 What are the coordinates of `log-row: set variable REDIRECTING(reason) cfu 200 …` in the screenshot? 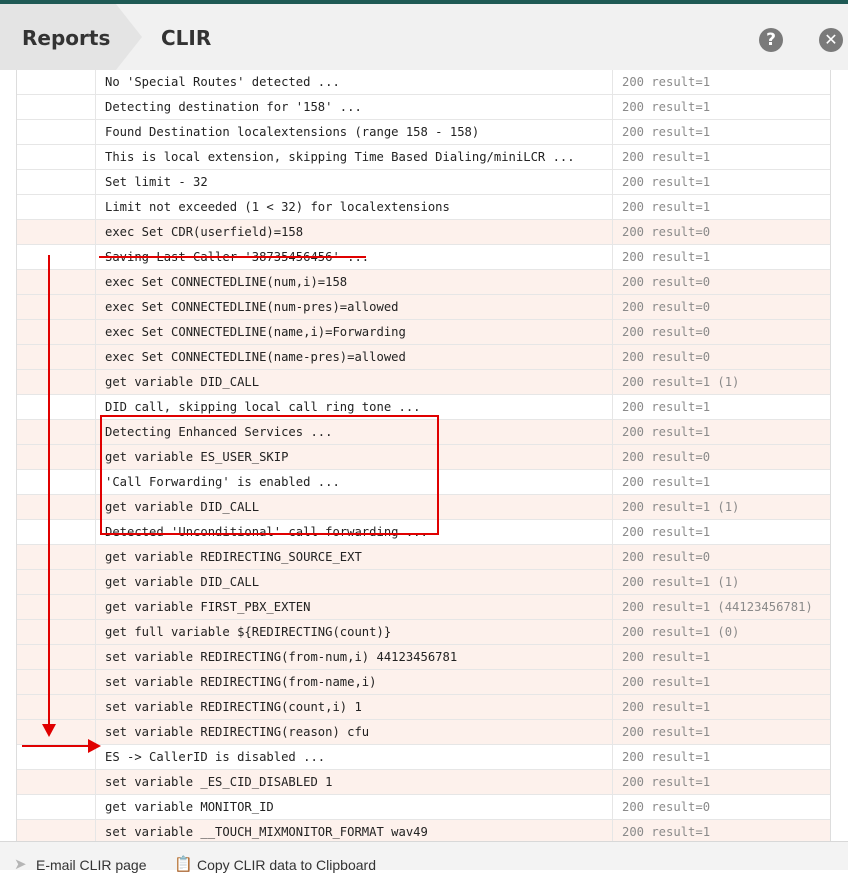 It's located at (423, 732).